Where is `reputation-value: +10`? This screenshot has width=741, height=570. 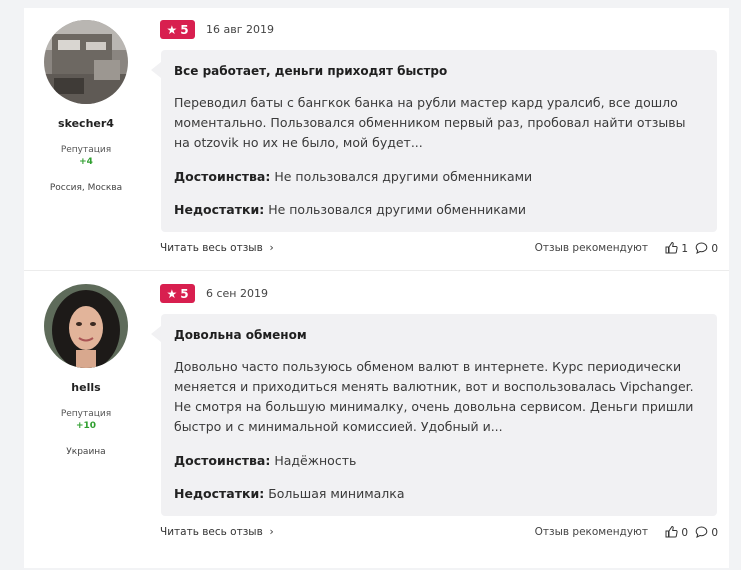 reputation-value: +10 is located at coordinates (86, 426).